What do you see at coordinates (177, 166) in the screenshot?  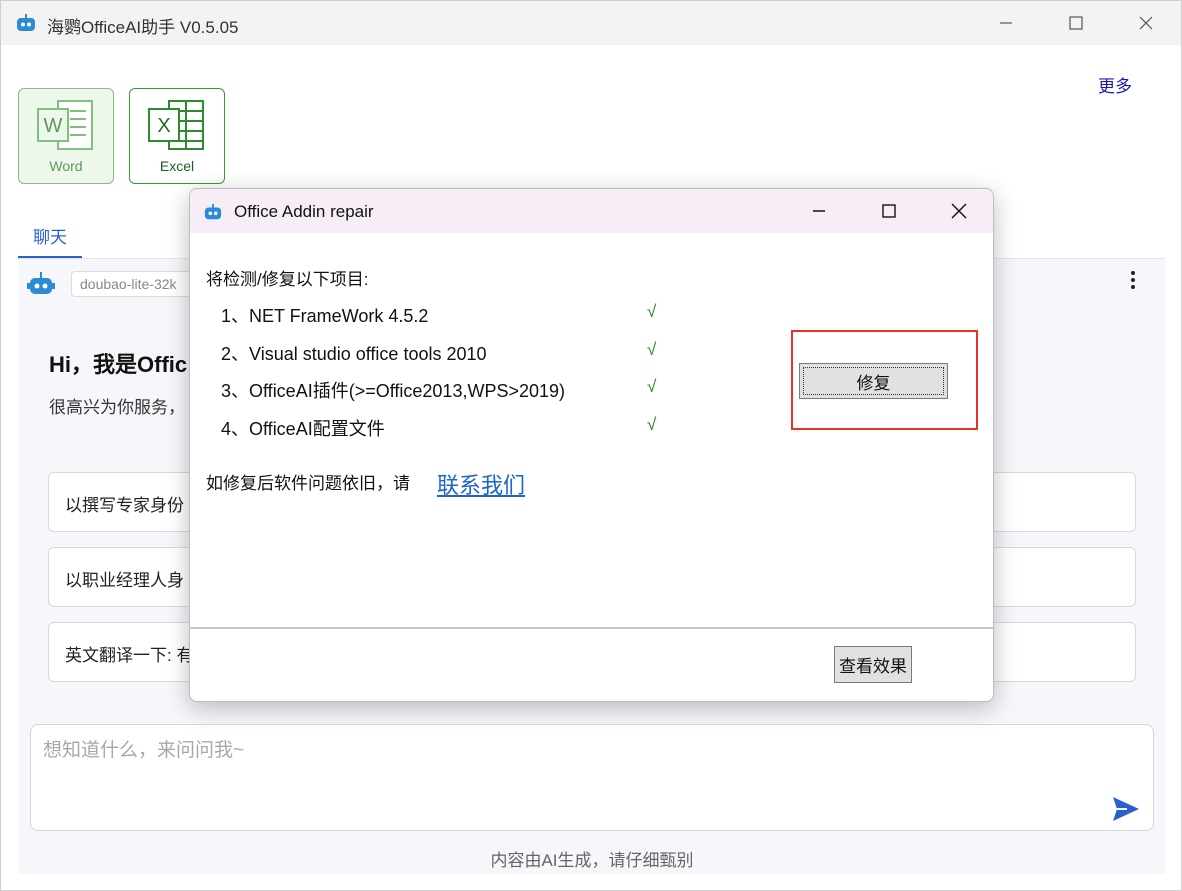 I see `excel-label: Excel` at bounding box center [177, 166].